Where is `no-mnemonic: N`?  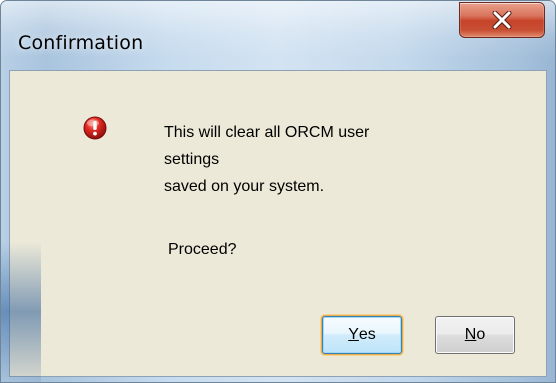 no-mnemonic: N is located at coordinates (470, 334).